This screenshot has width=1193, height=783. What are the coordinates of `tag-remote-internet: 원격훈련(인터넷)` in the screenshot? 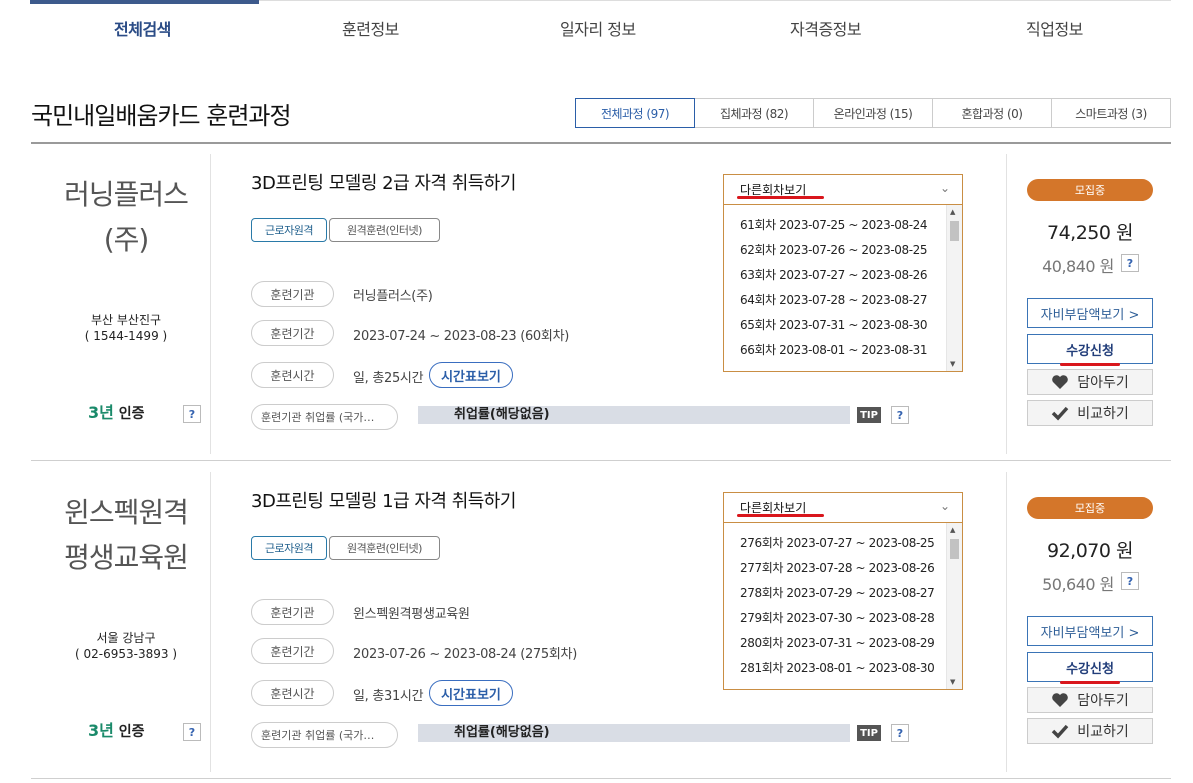 It's located at (384, 230).